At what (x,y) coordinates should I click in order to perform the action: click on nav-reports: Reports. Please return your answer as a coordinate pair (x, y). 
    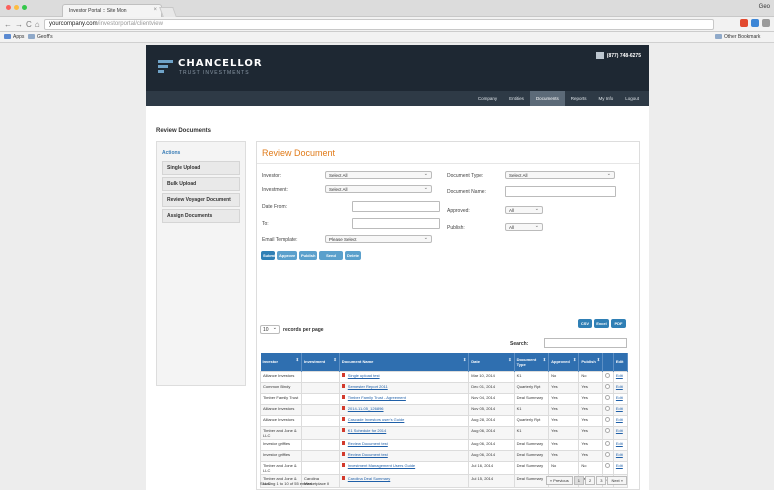
    Looking at the image, I should click on (579, 98).